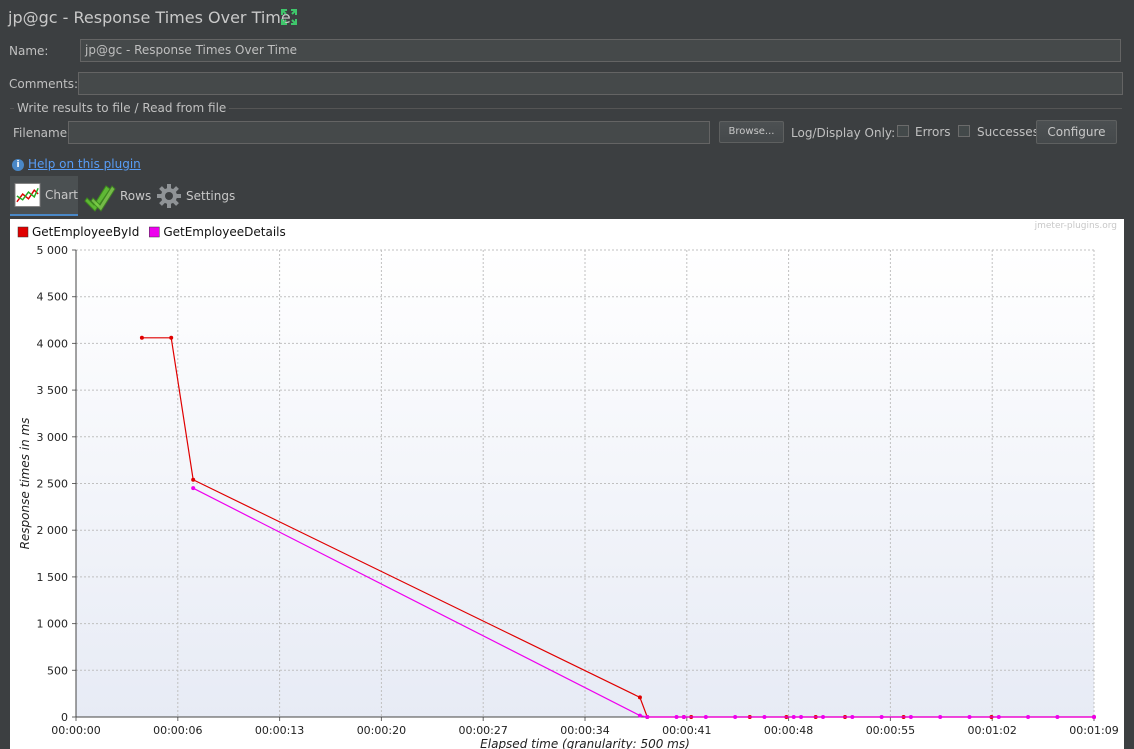 The height and width of the screenshot is (749, 1134). What do you see at coordinates (136, 196) in the screenshot?
I see `tab-rows-label: Rows` at bounding box center [136, 196].